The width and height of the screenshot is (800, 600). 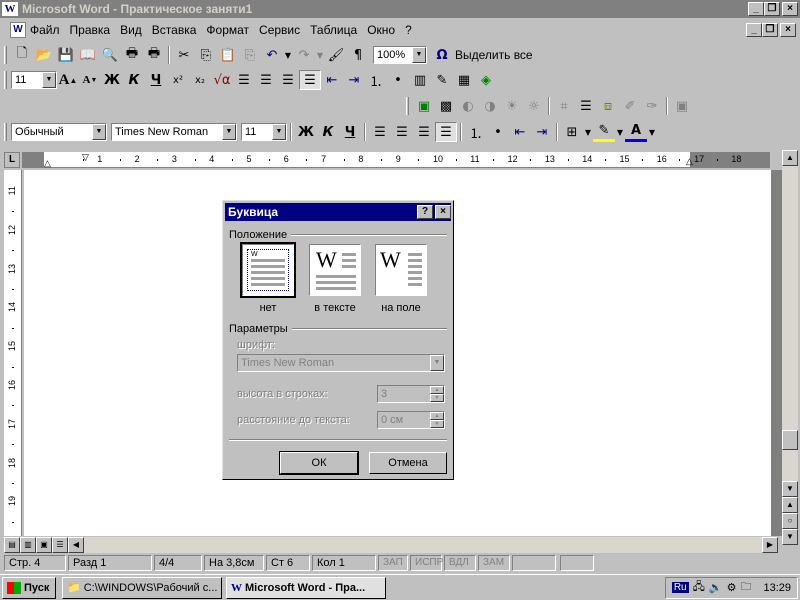 What do you see at coordinates (134, 80) in the screenshot?
I see `italic-icon: К` at bounding box center [134, 80].